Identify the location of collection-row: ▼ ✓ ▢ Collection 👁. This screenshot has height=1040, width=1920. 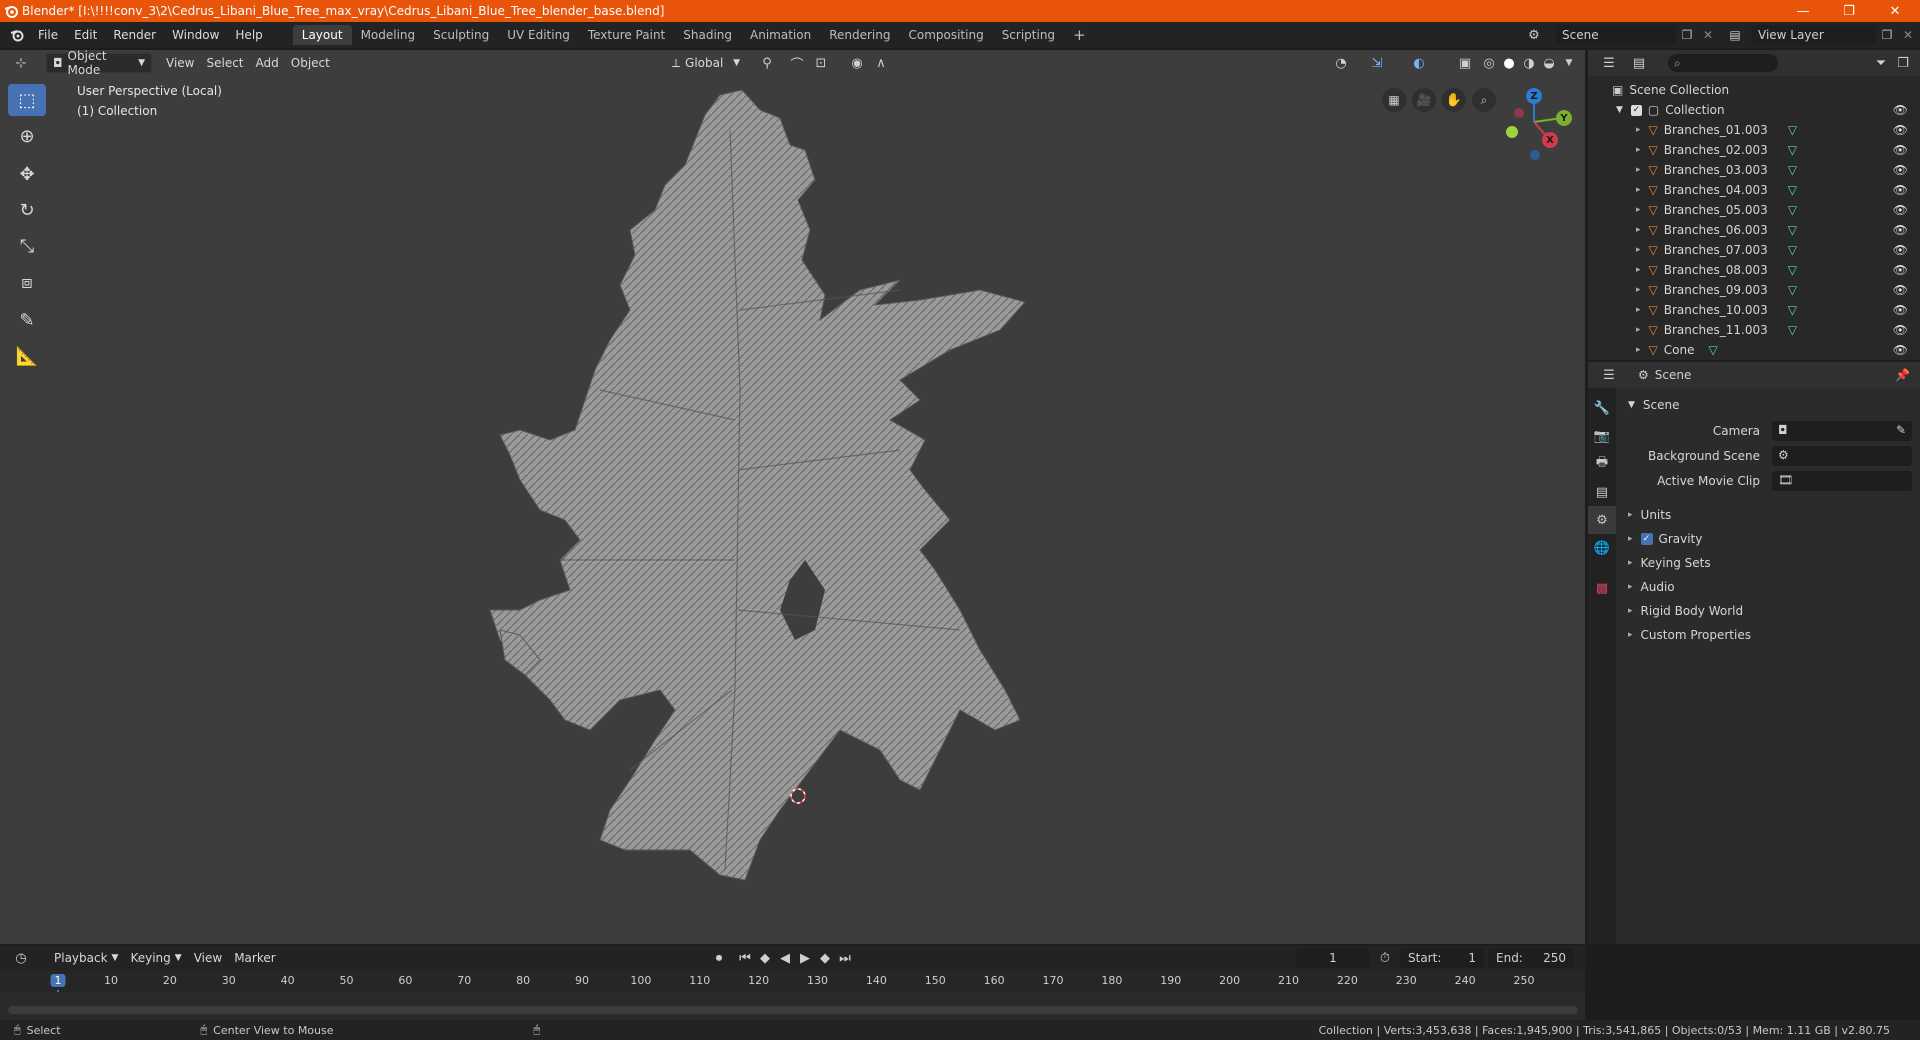
(1754, 110).